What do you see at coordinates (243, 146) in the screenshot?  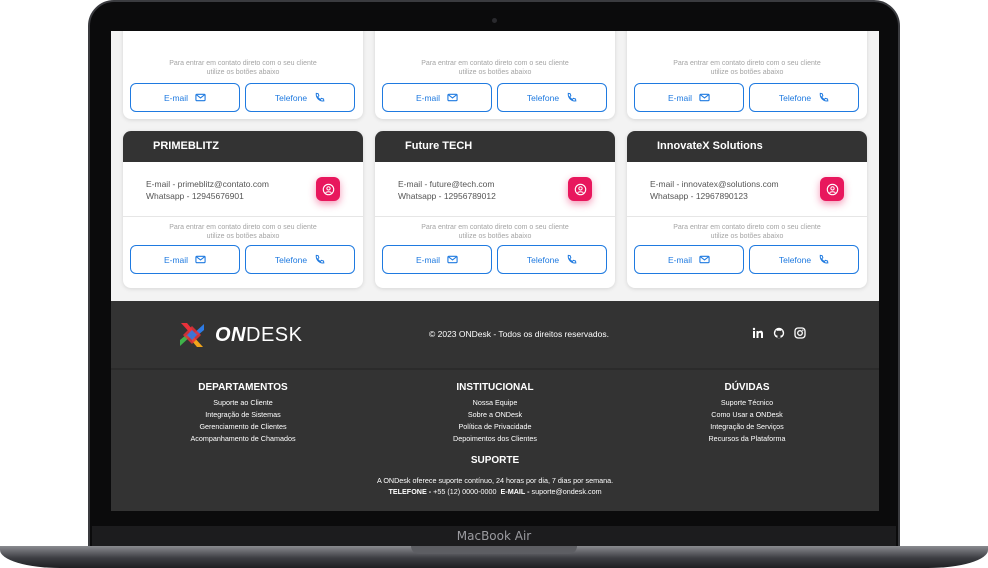 I see `client-name: PRIMEBLITZ` at bounding box center [243, 146].